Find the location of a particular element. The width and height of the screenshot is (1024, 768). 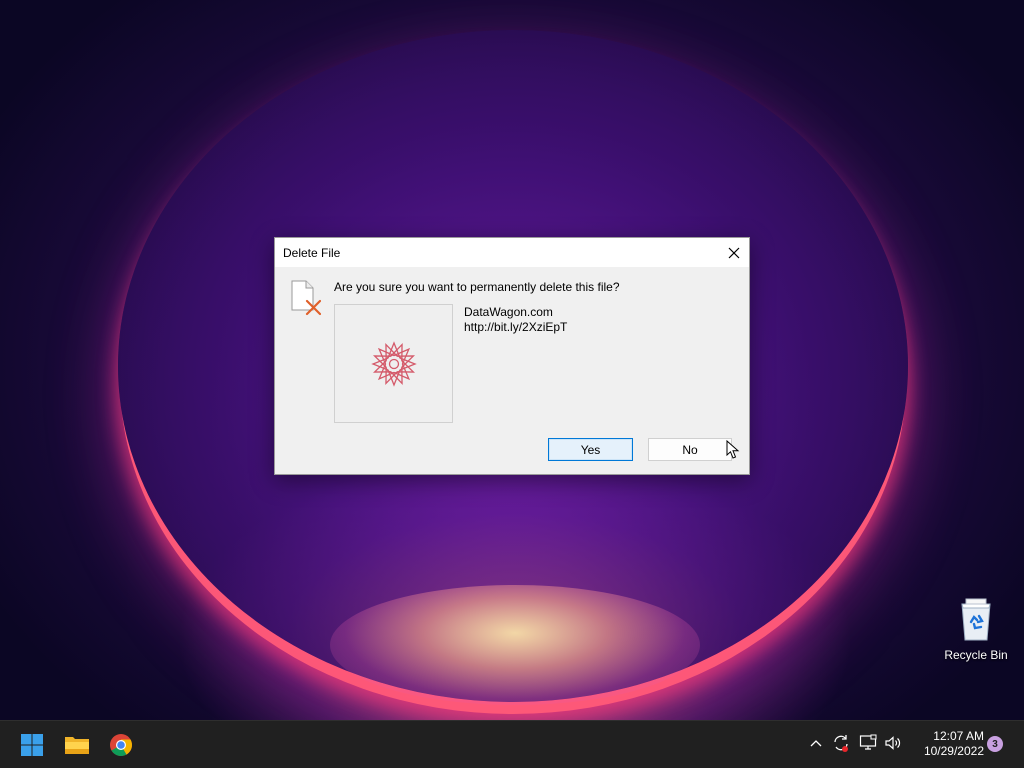

file-explorer-icon is located at coordinates (77, 745).